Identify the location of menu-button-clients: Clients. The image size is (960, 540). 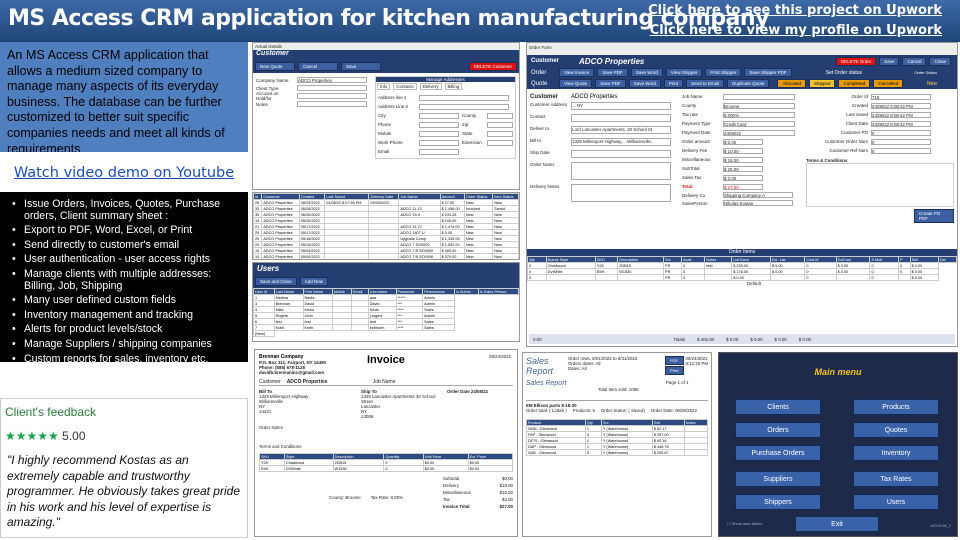
(778, 407).